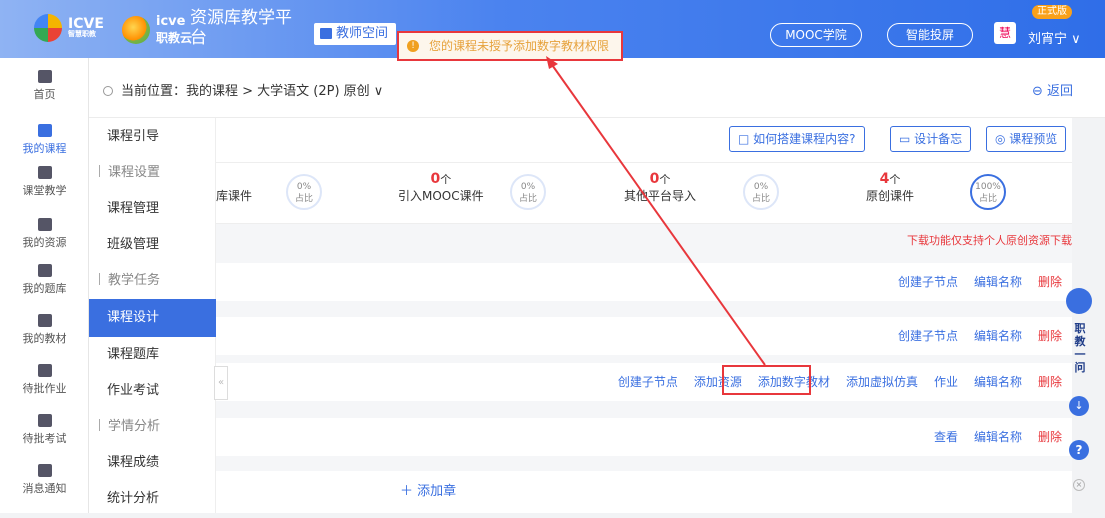 This screenshot has width=1105, height=518. Describe the element at coordinates (152, 209) in the screenshot. I see `submenu-course-manage: 课程管理` at that location.